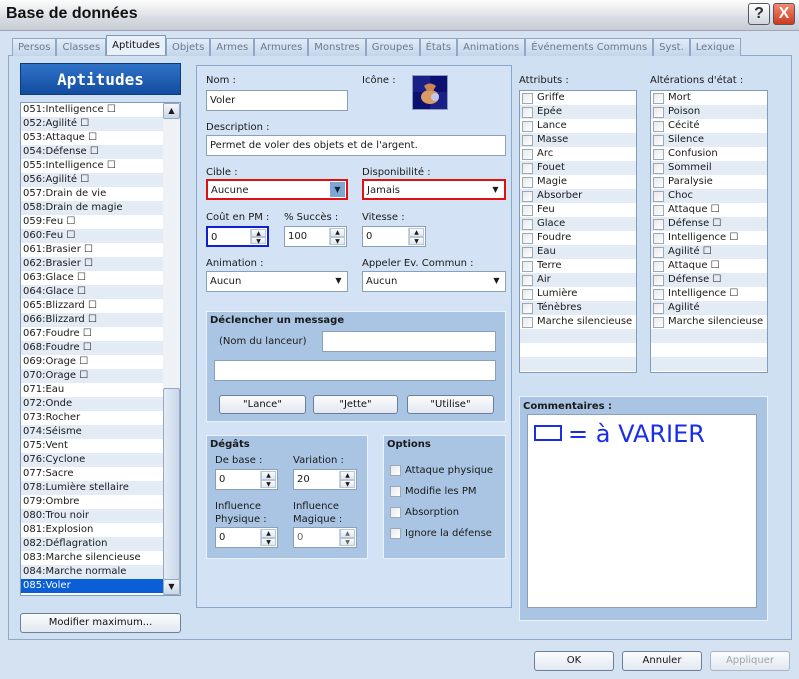 The width and height of the screenshot is (799, 679). What do you see at coordinates (171, 484) in the screenshot?
I see `scroll-thumb` at bounding box center [171, 484].